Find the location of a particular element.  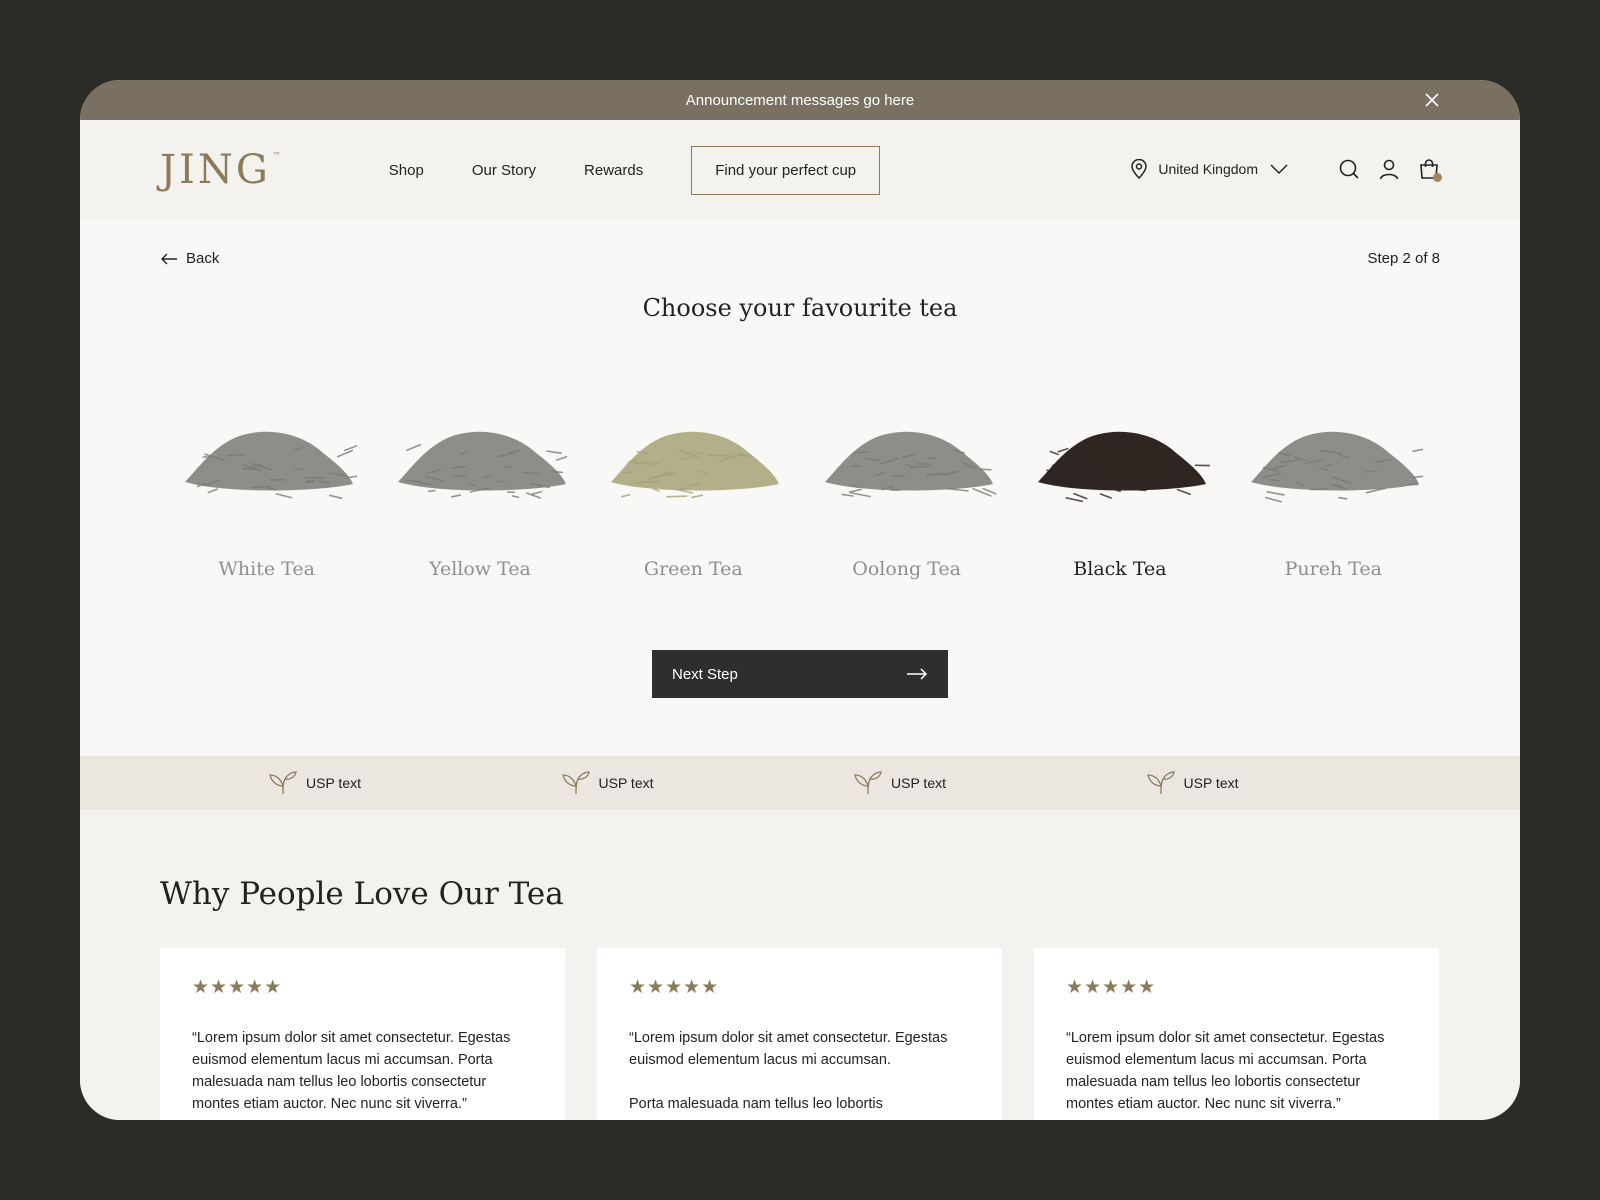

nav-our-story: Our Story is located at coordinates (504, 170).